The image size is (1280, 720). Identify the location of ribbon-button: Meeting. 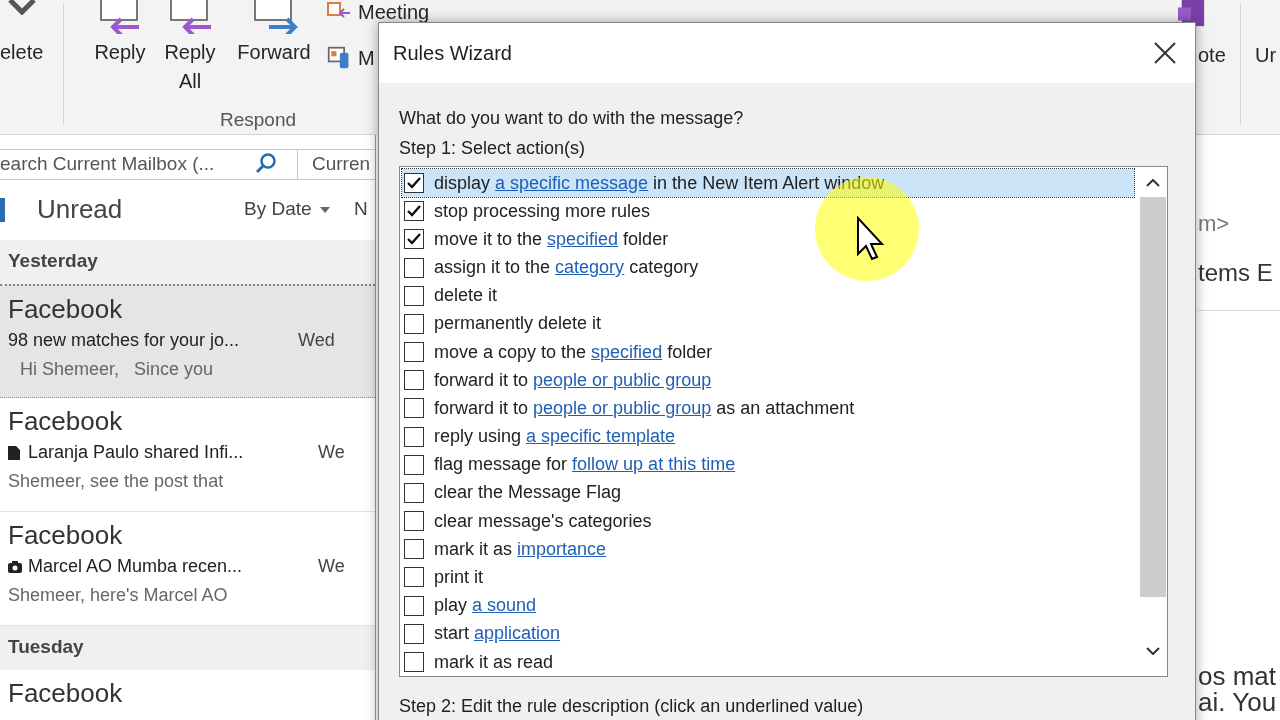
(378, 12).